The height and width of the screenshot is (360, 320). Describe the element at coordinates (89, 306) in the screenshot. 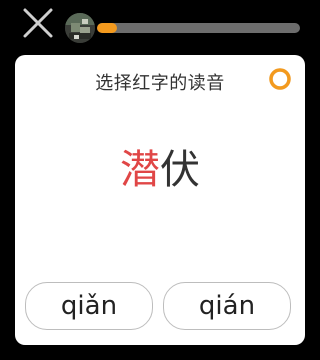

I see `answer-option-1: qiǎn` at that location.